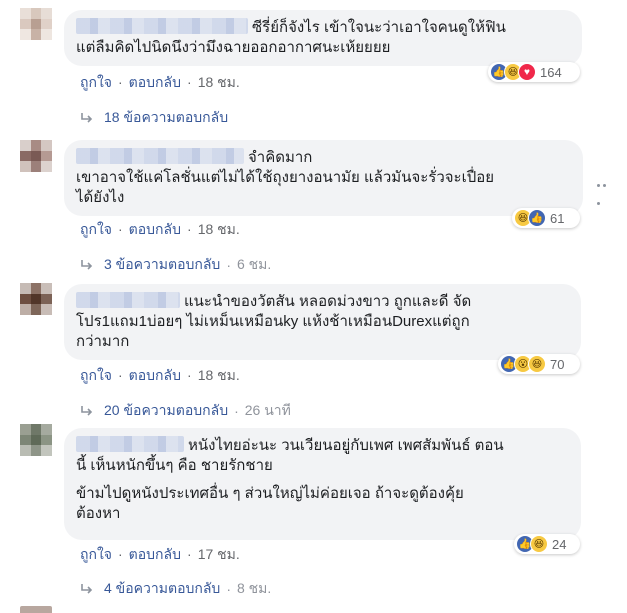 Image resolution: width=627 pixels, height=613 pixels. I want to click on comment-line: จำคิดมาก, so click(323, 158).